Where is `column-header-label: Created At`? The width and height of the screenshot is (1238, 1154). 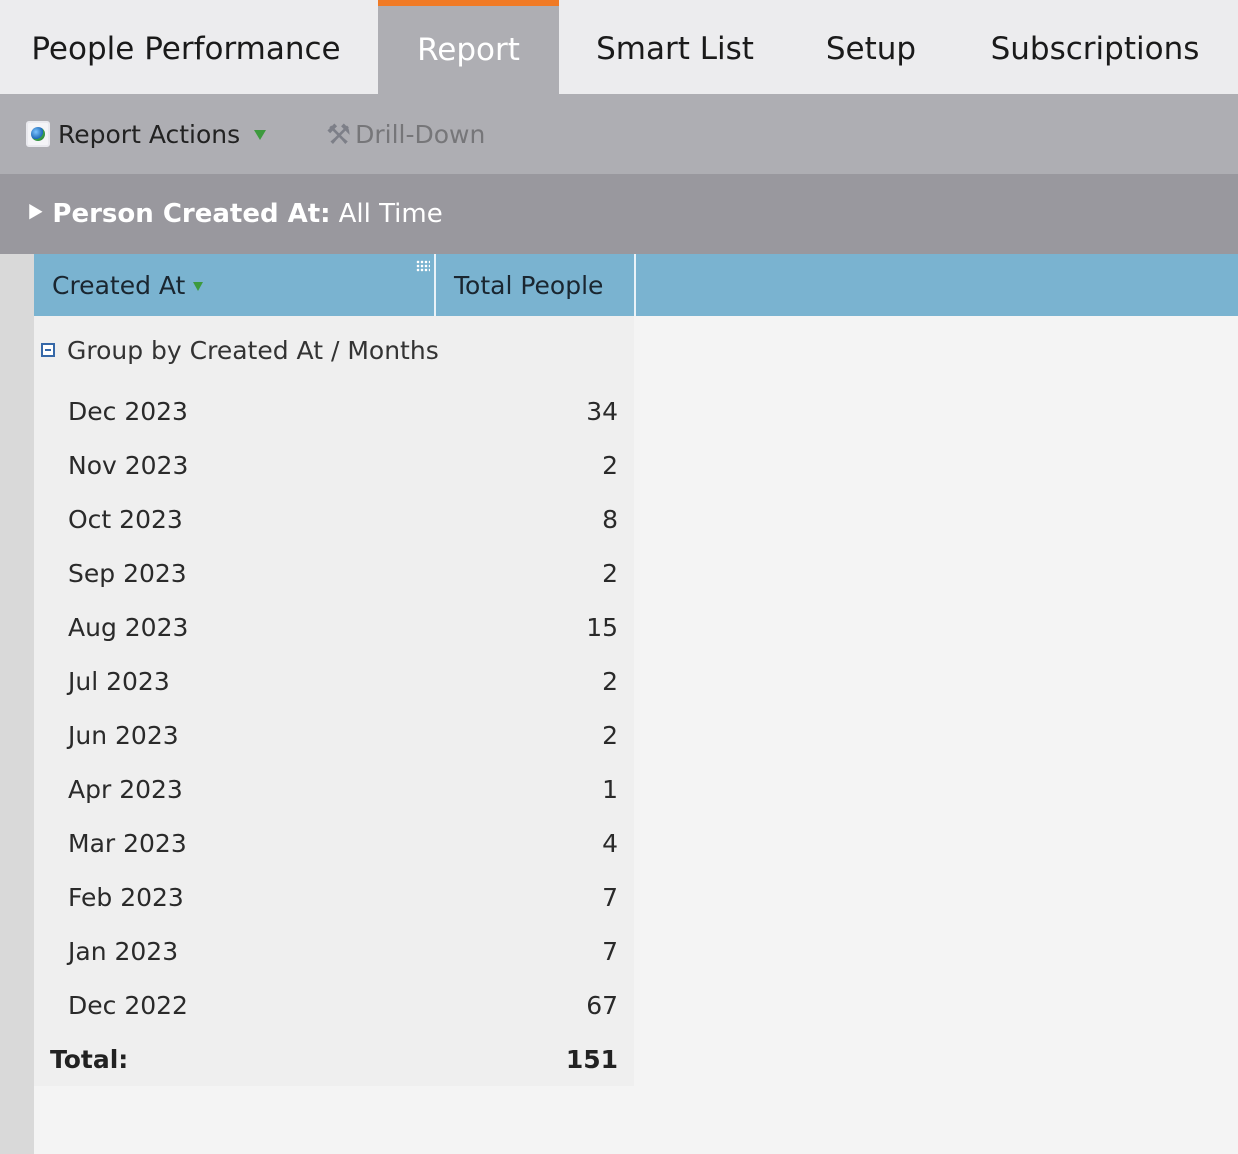
column-header-label: Created At is located at coordinates (119, 285).